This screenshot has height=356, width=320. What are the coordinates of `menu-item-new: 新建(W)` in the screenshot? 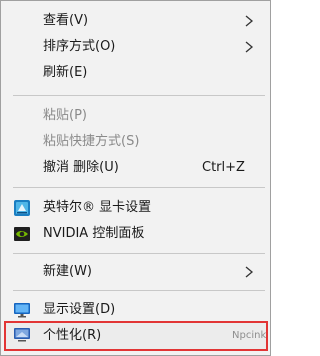 It's located at (135, 272).